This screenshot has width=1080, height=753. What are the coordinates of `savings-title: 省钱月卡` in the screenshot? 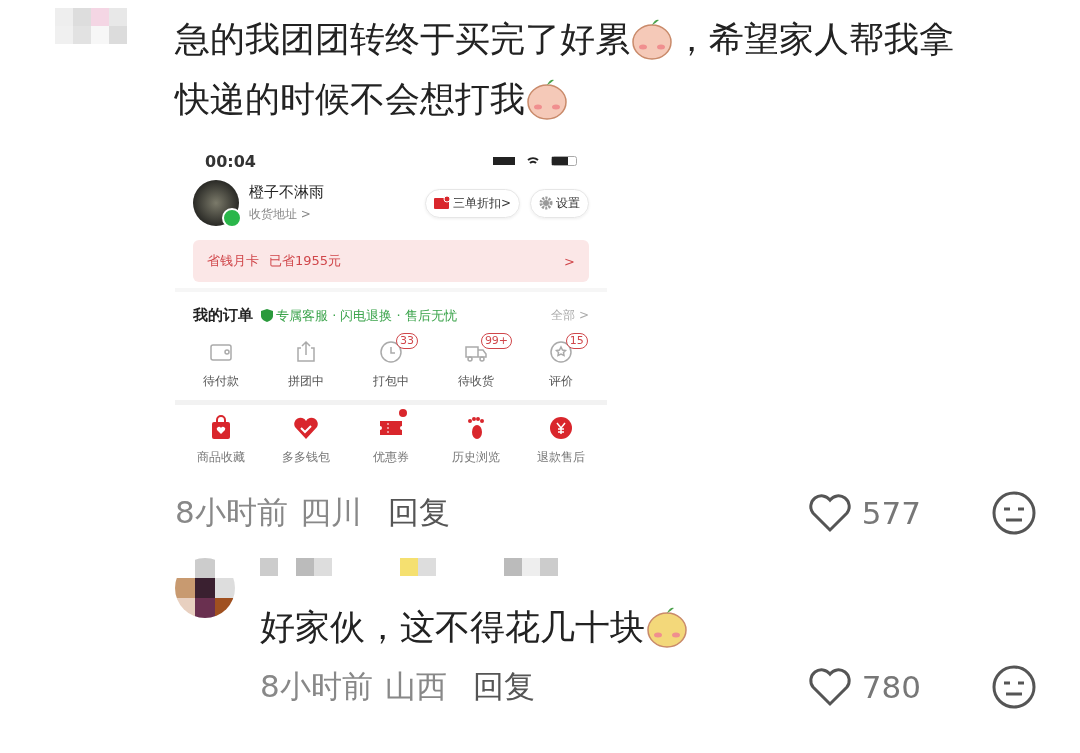 It's located at (233, 261).